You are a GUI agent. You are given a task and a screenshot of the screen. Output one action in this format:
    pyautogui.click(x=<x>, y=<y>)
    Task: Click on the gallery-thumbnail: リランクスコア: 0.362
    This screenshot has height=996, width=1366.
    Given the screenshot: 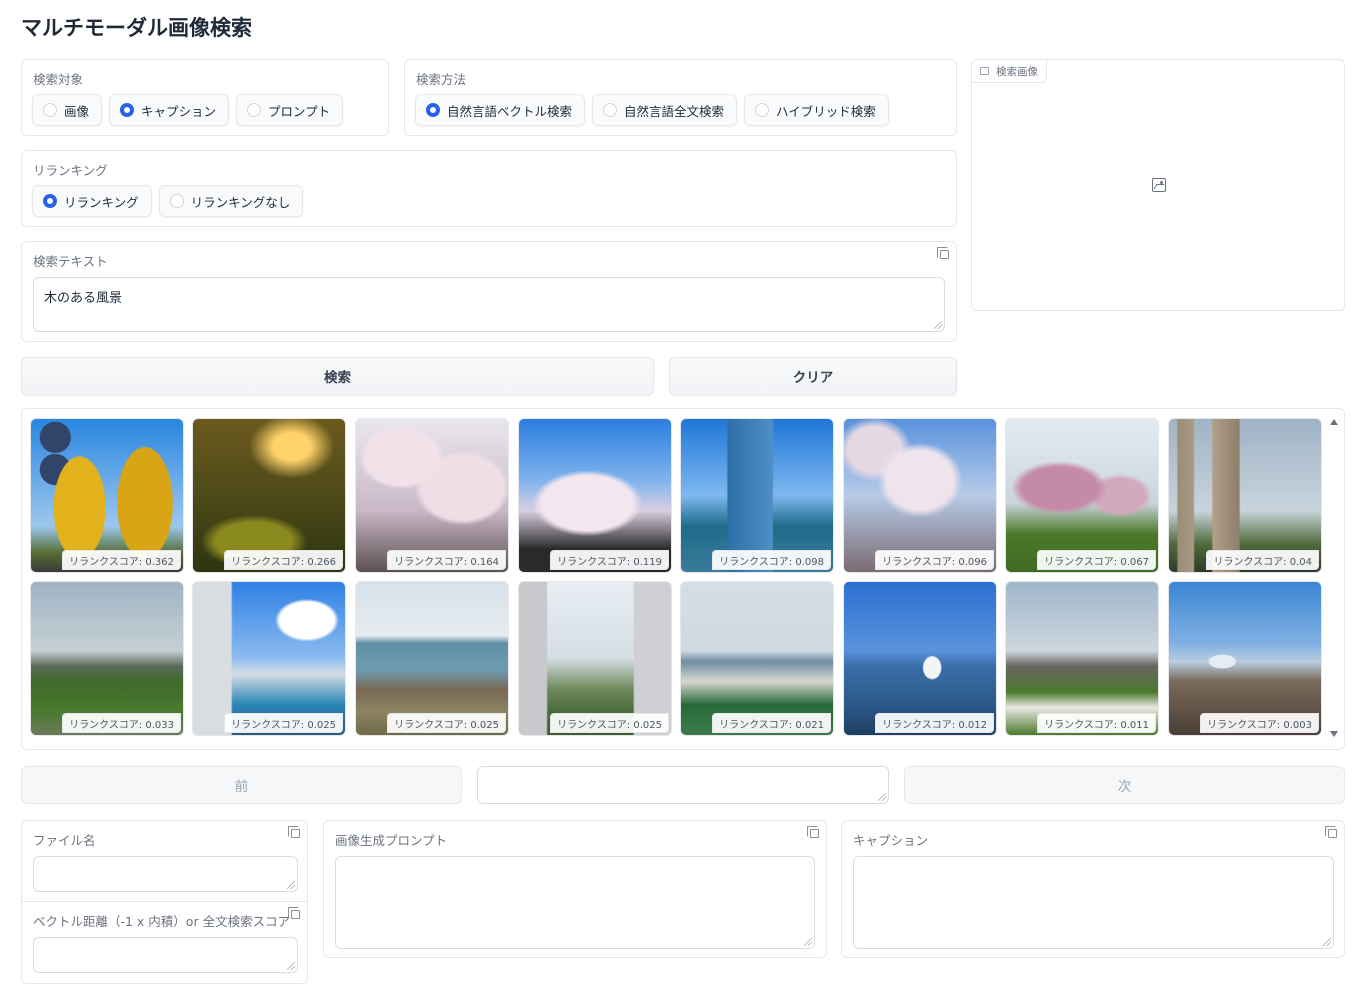 What is the action you would take?
    pyautogui.click(x=107, y=495)
    